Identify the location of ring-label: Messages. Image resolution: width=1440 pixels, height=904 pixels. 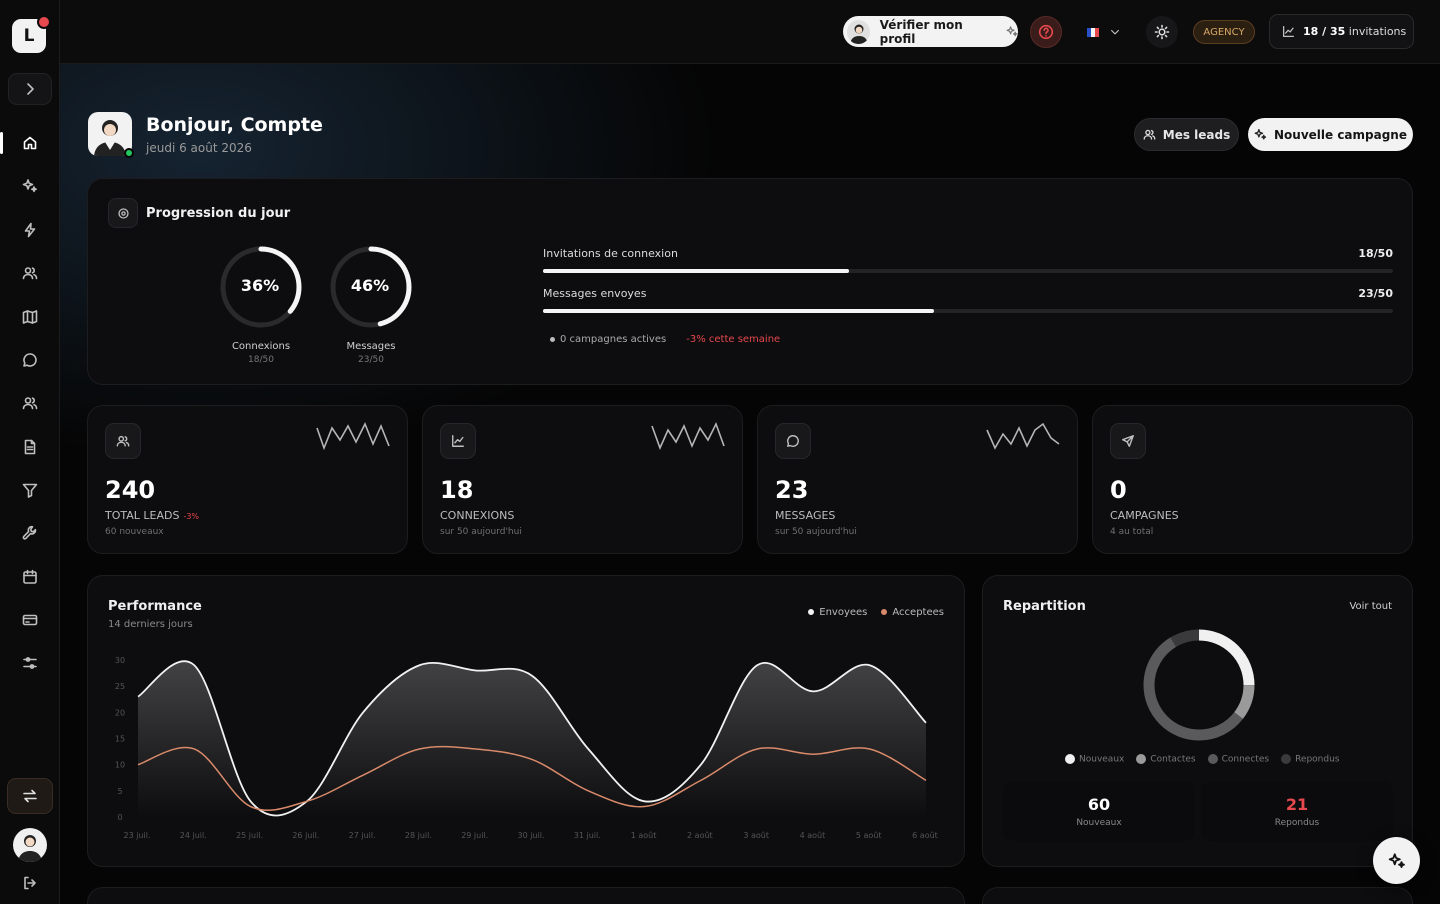
(371, 346).